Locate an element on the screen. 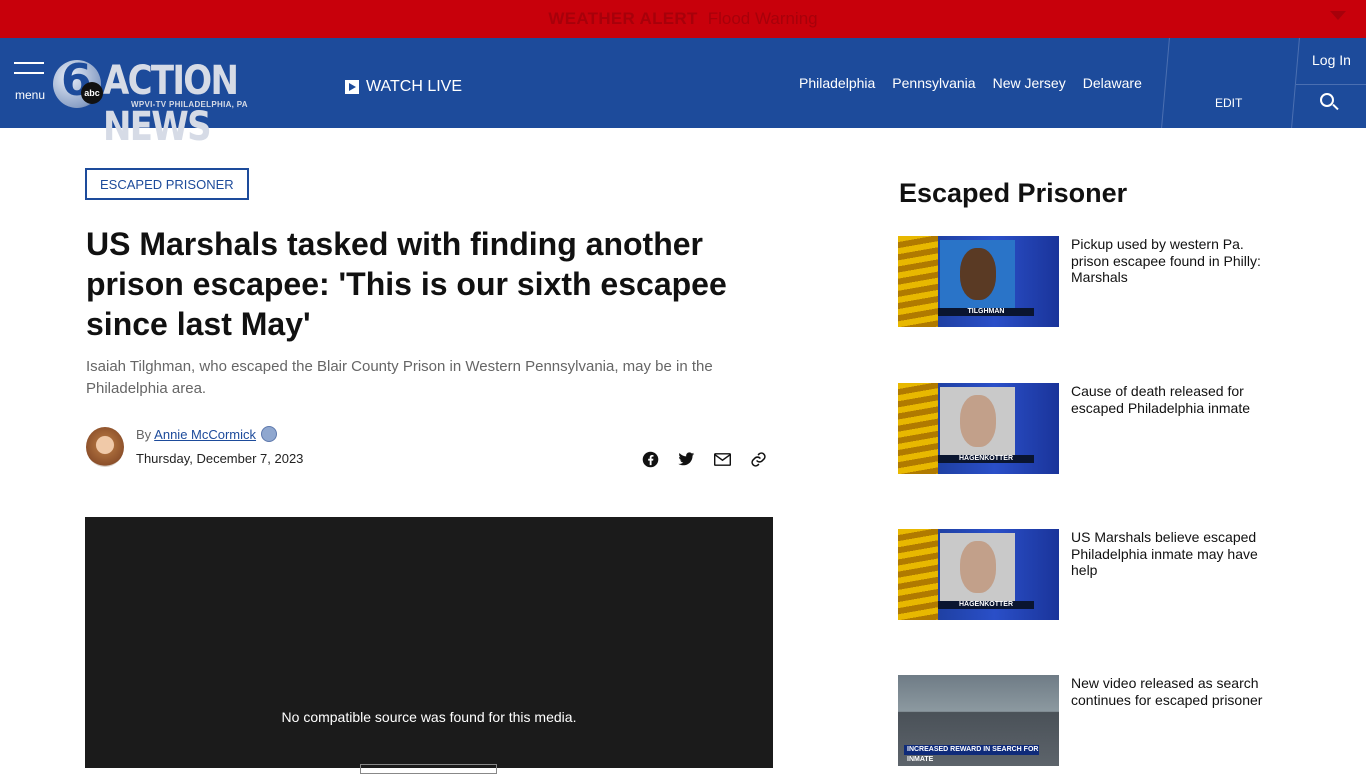 Image resolution: width=1366 pixels, height=774 pixels. search-icon-handle is located at coordinates (1335, 107).